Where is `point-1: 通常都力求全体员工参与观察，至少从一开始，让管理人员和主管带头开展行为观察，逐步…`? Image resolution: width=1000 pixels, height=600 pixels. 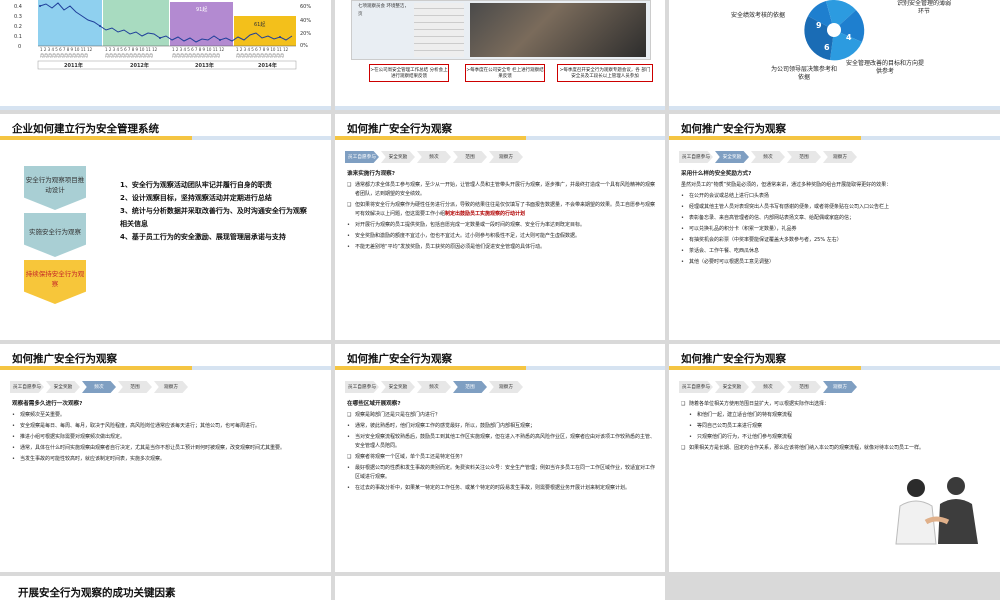
point-1: 通常都力求全体员工参与观察，至少从一开始，让管理人员和主管带头开展行为观察，逐步… is located at coordinates (501, 190).